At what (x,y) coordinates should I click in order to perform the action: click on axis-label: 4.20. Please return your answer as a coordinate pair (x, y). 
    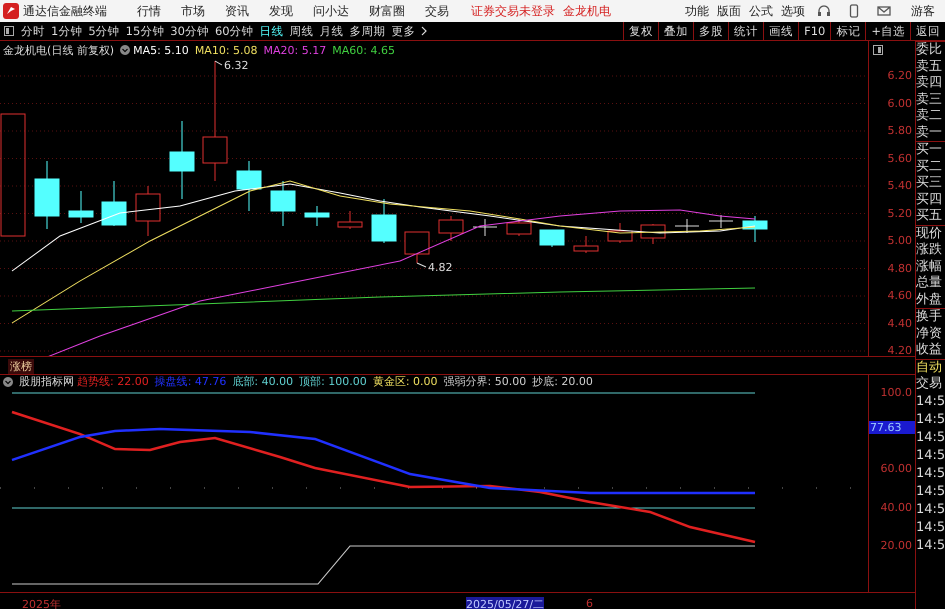
    Looking at the image, I should click on (900, 350).